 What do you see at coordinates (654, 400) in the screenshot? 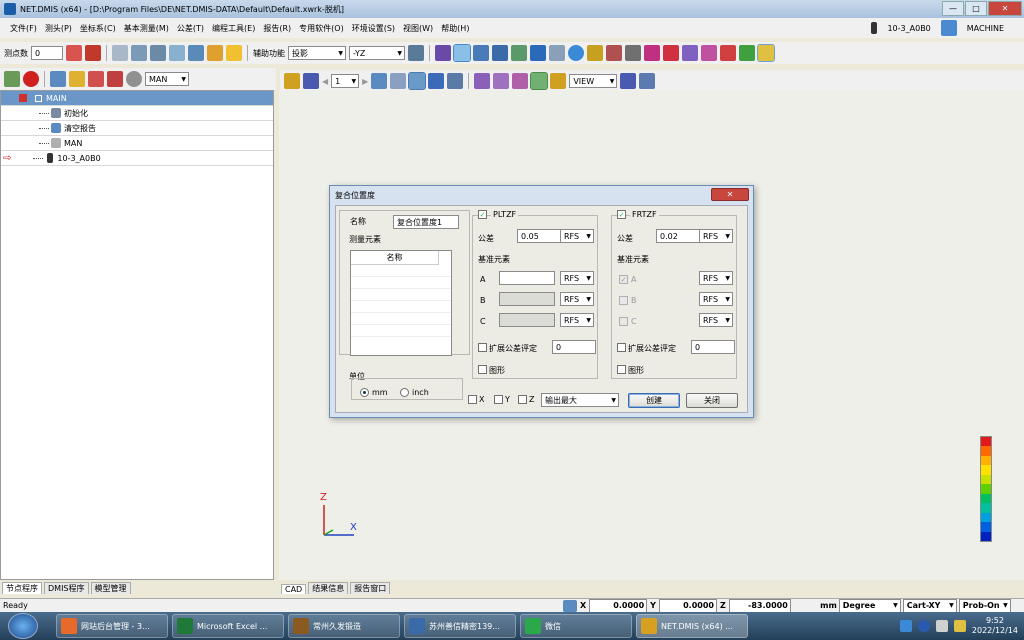
I see `create-button: 创建` at bounding box center [654, 400].